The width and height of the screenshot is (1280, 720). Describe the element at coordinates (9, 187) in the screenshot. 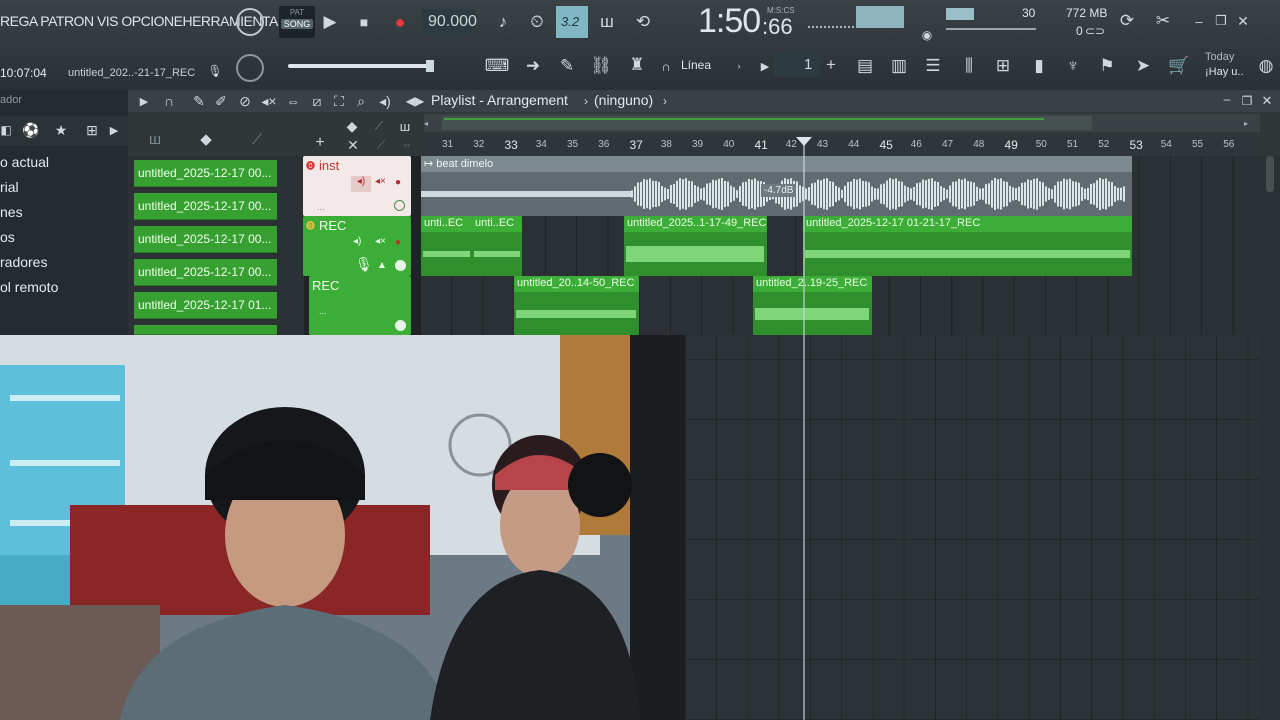

I see `browser-item-2: rial` at that location.